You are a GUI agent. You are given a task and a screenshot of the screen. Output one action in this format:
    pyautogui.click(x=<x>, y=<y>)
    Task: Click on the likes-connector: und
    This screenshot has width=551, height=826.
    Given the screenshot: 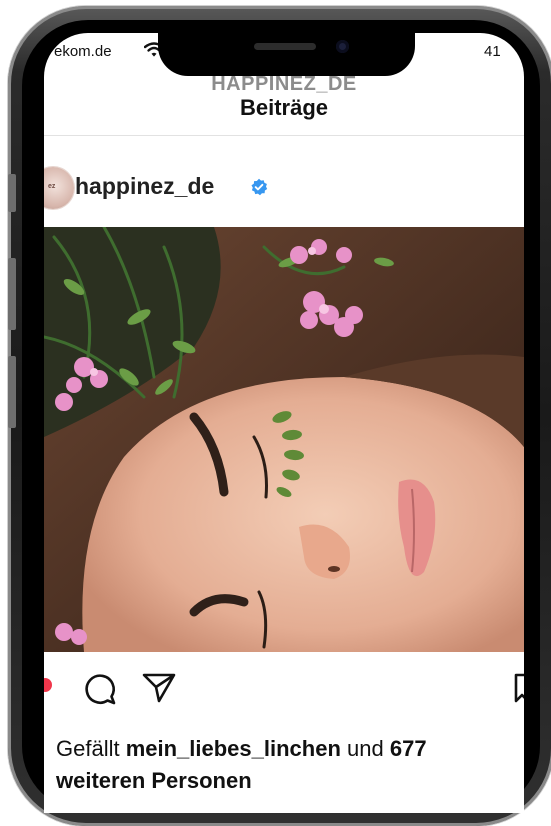 What is the action you would take?
    pyautogui.click(x=365, y=748)
    